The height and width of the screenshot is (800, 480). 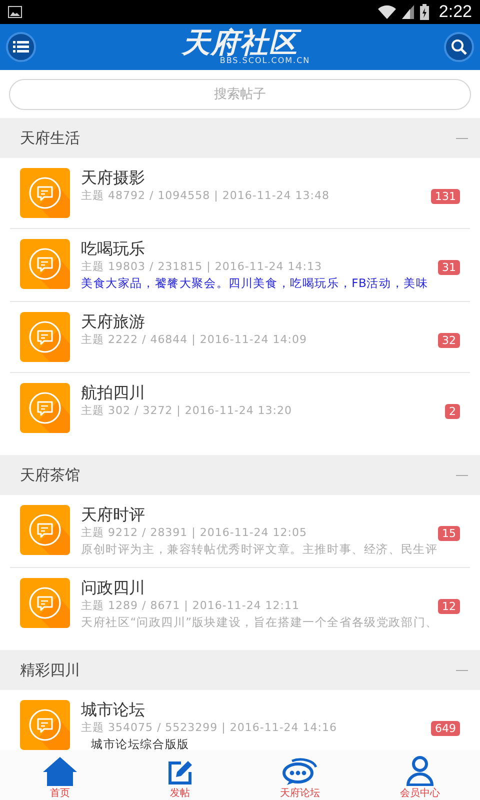 I want to click on board-stats: 主题 354075 / 5523299 | 2016-11-24 14:16, so click(x=209, y=728).